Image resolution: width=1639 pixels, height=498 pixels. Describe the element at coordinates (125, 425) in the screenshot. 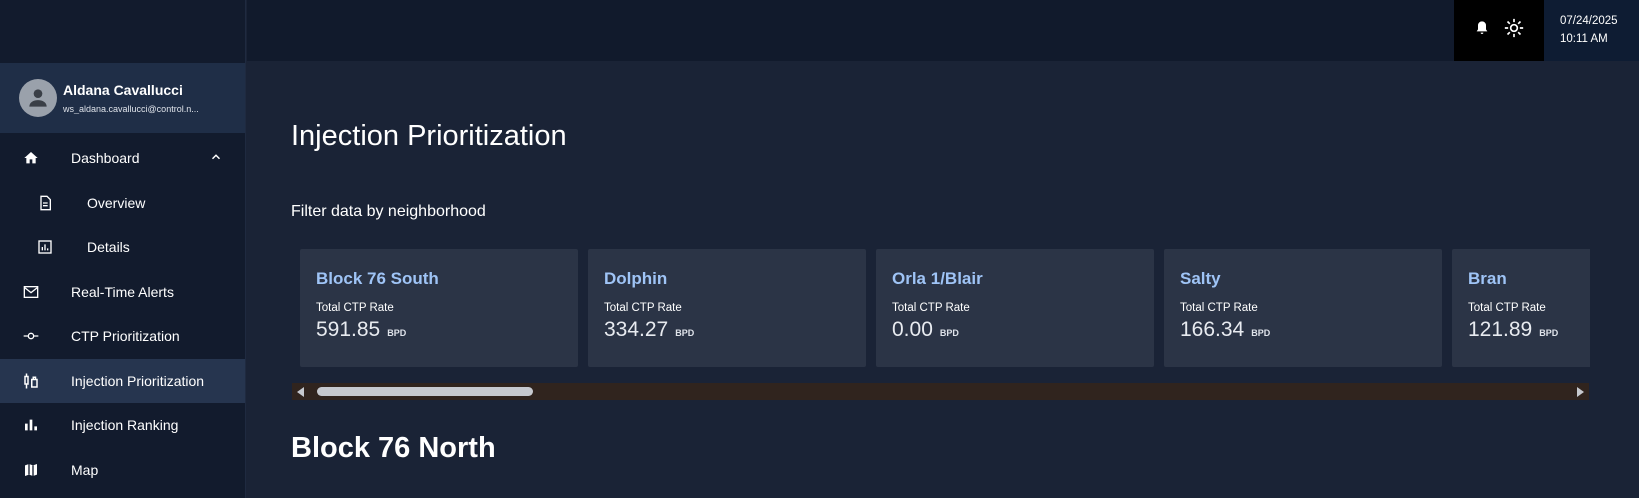

I see `sidebar-item-label: Injection Ranking` at that location.